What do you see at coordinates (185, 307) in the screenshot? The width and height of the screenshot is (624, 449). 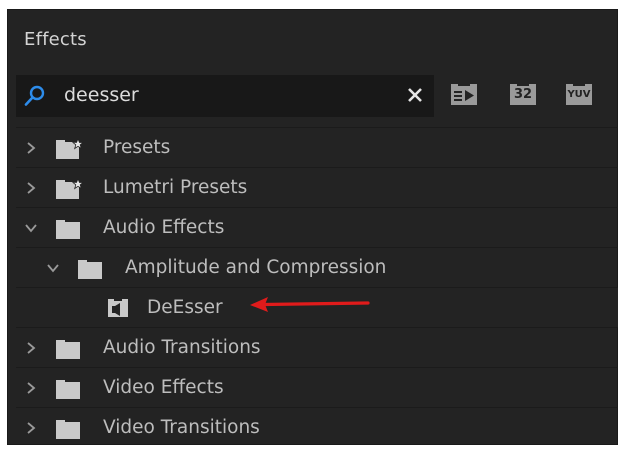 I see `tree-item-label: DeEsser` at bounding box center [185, 307].